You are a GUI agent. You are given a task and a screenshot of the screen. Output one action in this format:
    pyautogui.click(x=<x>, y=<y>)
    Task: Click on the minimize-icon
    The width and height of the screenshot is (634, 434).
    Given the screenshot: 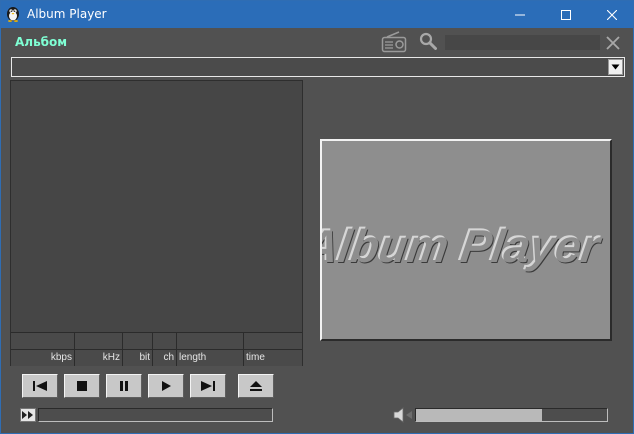 What is the action you would take?
    pyautogui.click(x=520, y=15)
    